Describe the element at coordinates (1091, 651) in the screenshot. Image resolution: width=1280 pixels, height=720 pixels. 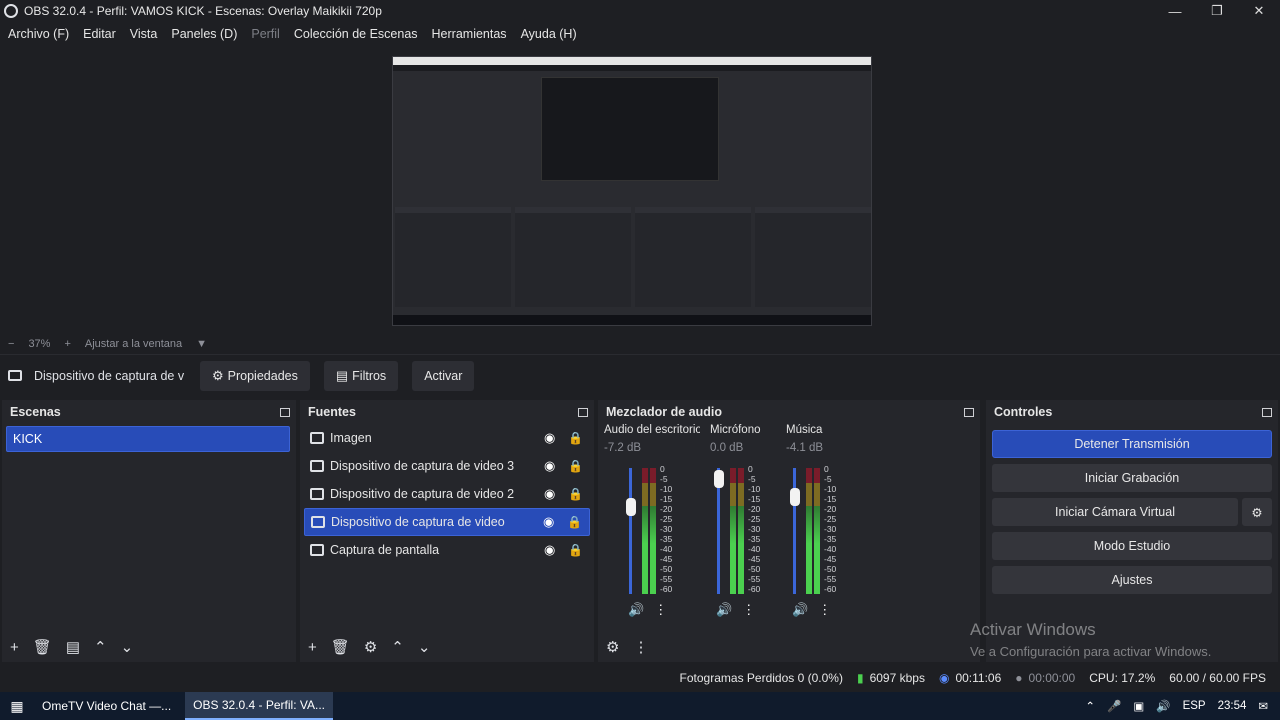
I see `watermark-line2: Ve a Configuración para activar Windows.` at that location.